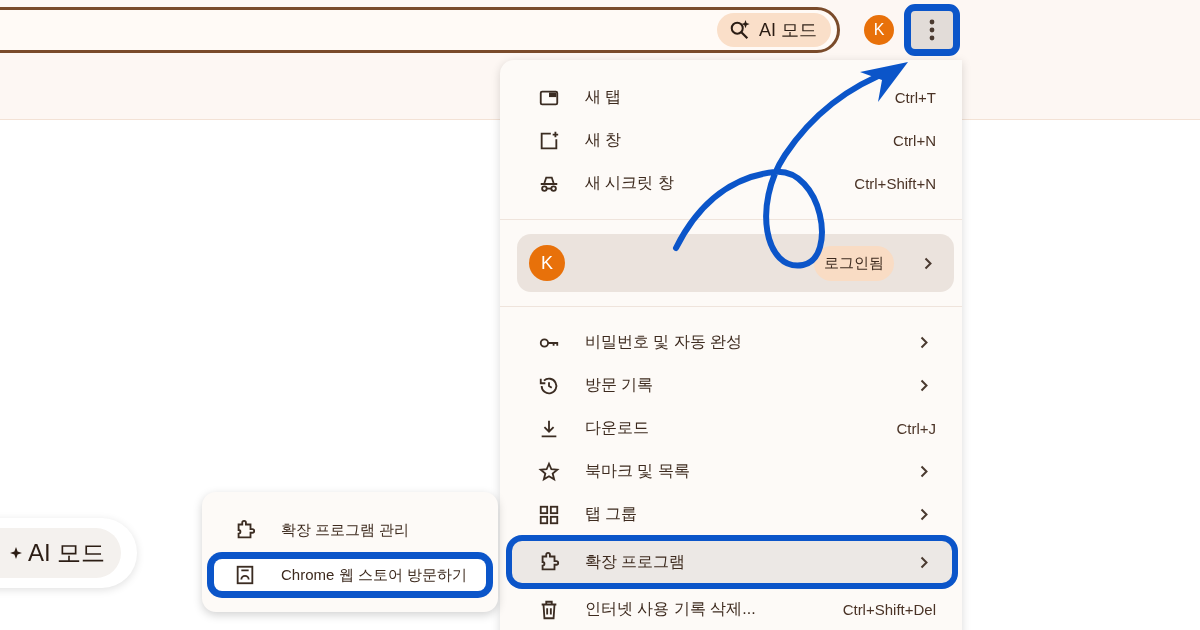  What do you see at coordinates (732, 514) in the screenshot?
I see `menu-item: 탭 그룹` at bounding box center [732, 514].